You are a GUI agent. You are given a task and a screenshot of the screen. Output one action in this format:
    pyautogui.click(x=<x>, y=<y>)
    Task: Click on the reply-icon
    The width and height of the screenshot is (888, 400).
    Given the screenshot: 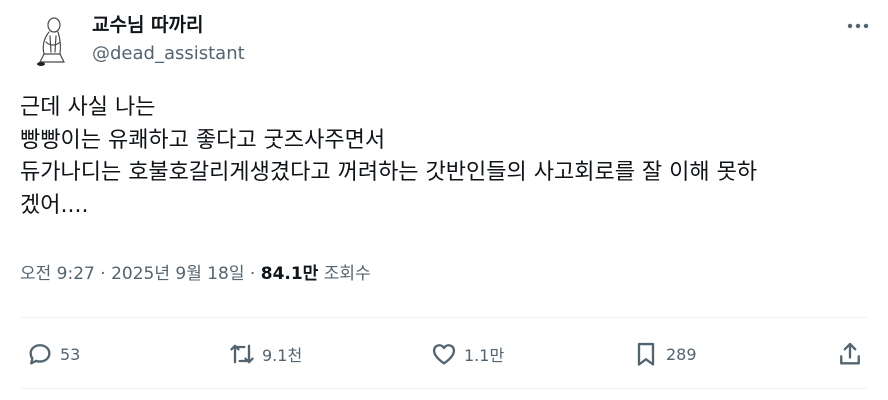 What is the action you would take?
    pyautogui.click(x=40, y=354)
    